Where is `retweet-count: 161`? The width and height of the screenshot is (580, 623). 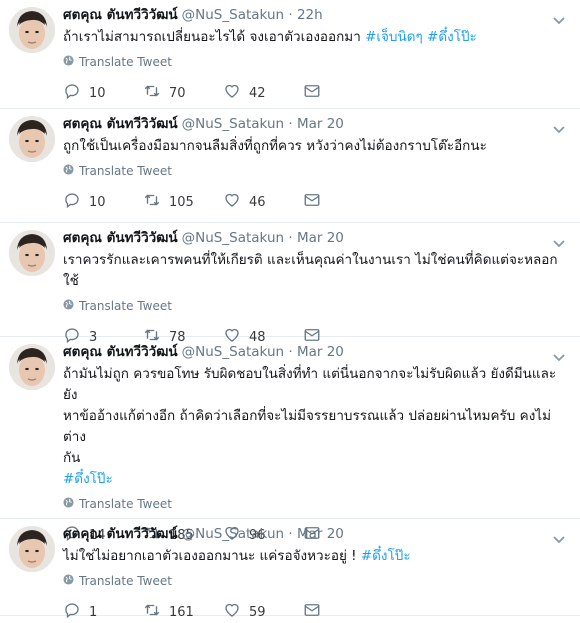 retweet-count: 161 is located at coordinates (181, 612).